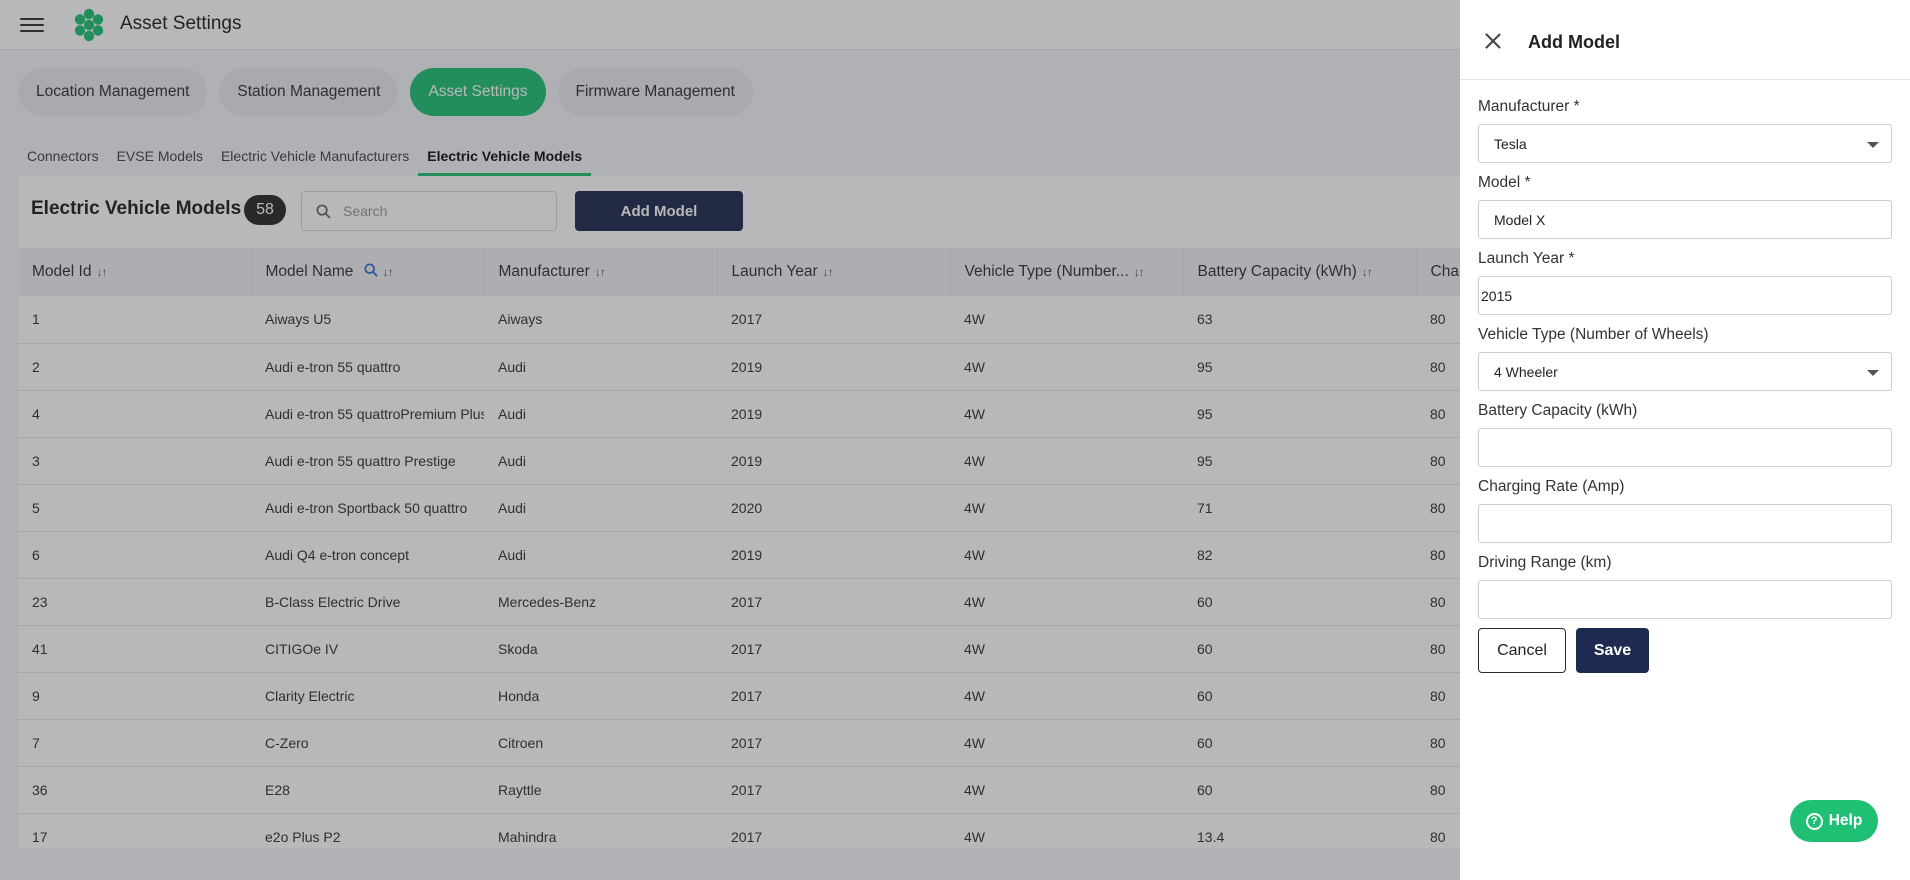  What do you see at coordinates (1510, 143) in the screenshot?
I see `select-value: Tesla` at bounding box center [1510, 143].